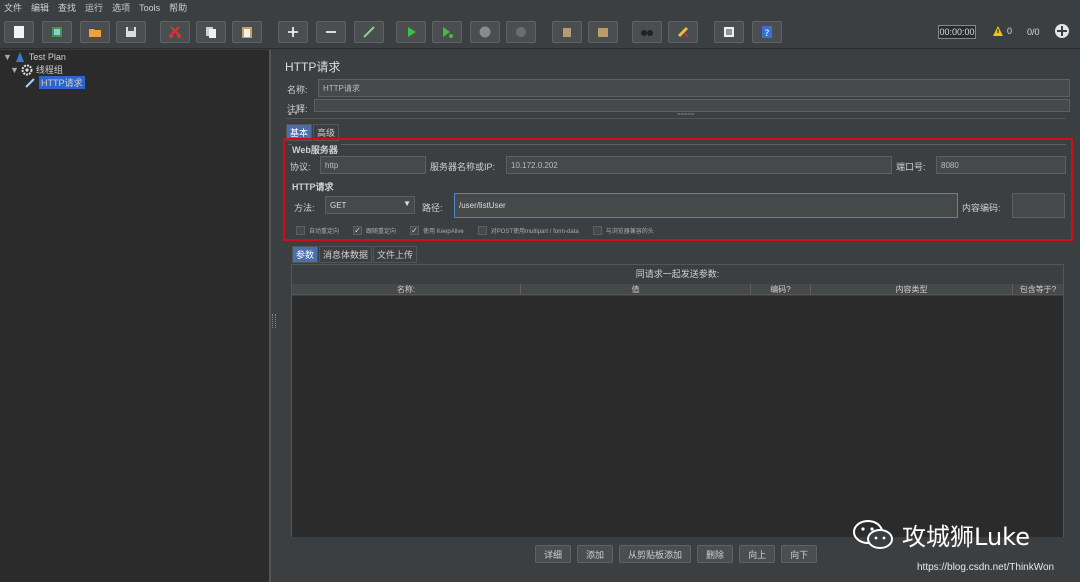 Image resolution: width=1080 pixels, height=582 pixels. I want to click on cut-button, so click(175, 32).